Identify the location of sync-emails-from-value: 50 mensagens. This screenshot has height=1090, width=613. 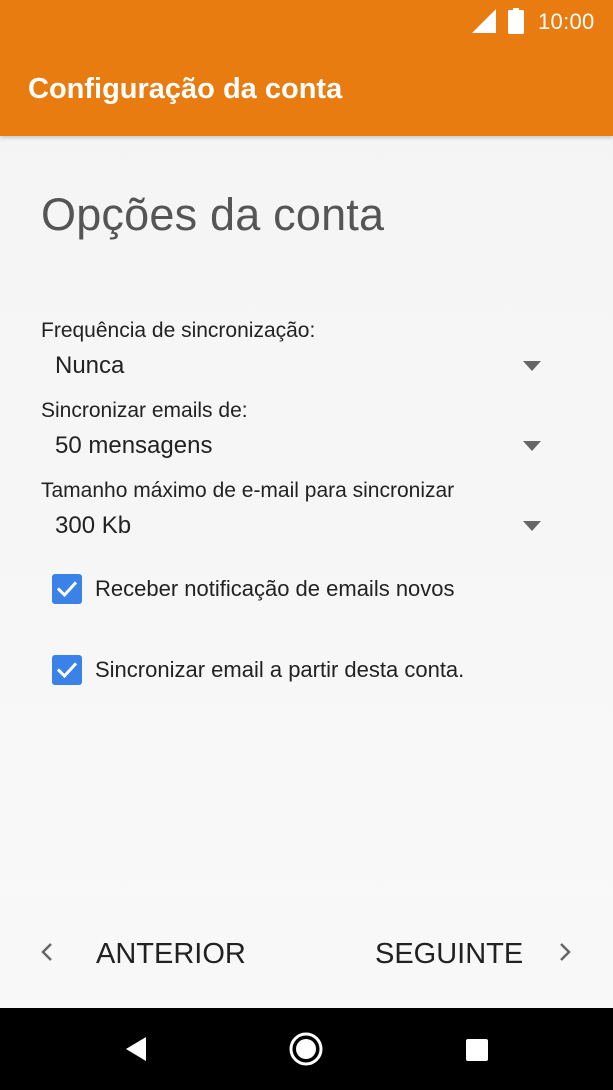
(134, 445).